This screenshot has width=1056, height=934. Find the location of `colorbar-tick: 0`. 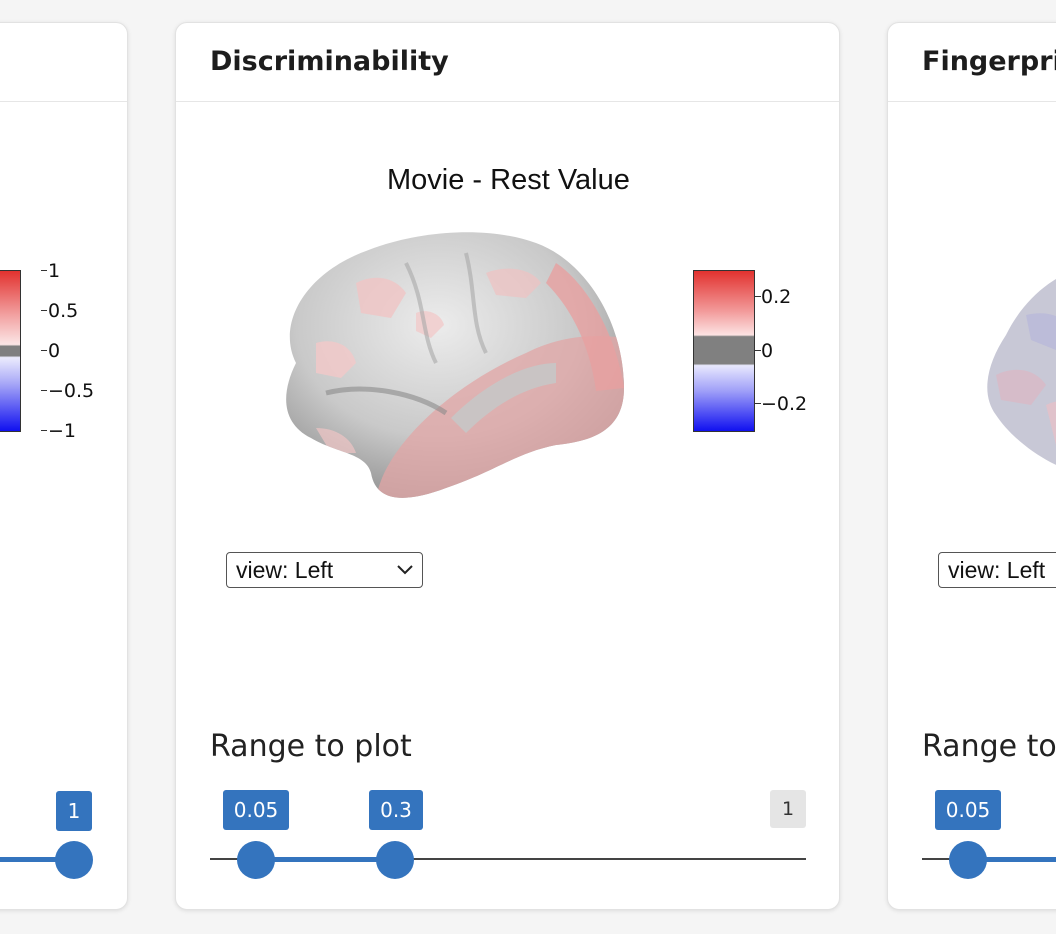

colorbar-tick: 0 is located at coordinates (767, 351).